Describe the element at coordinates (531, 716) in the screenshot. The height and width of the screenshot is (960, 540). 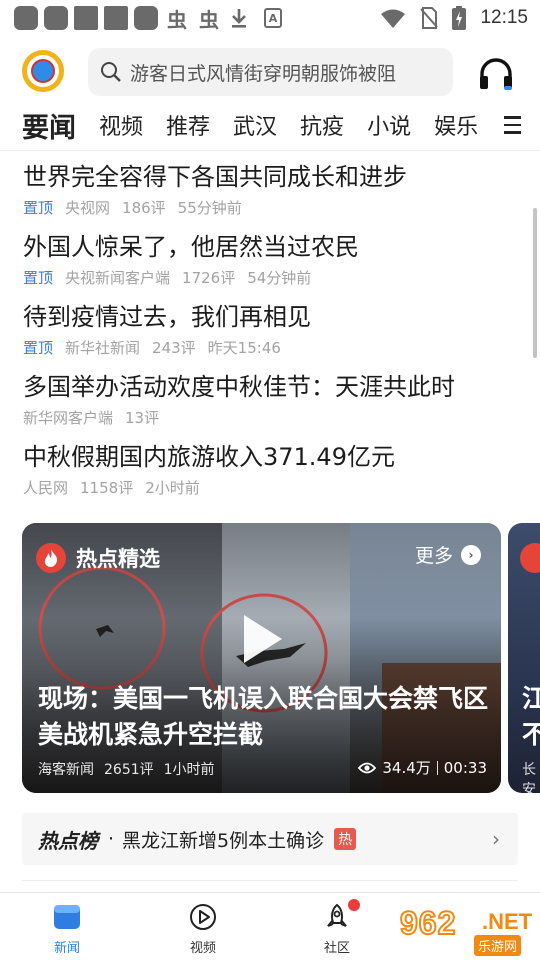
I see `video-title: 江 不` at that location.